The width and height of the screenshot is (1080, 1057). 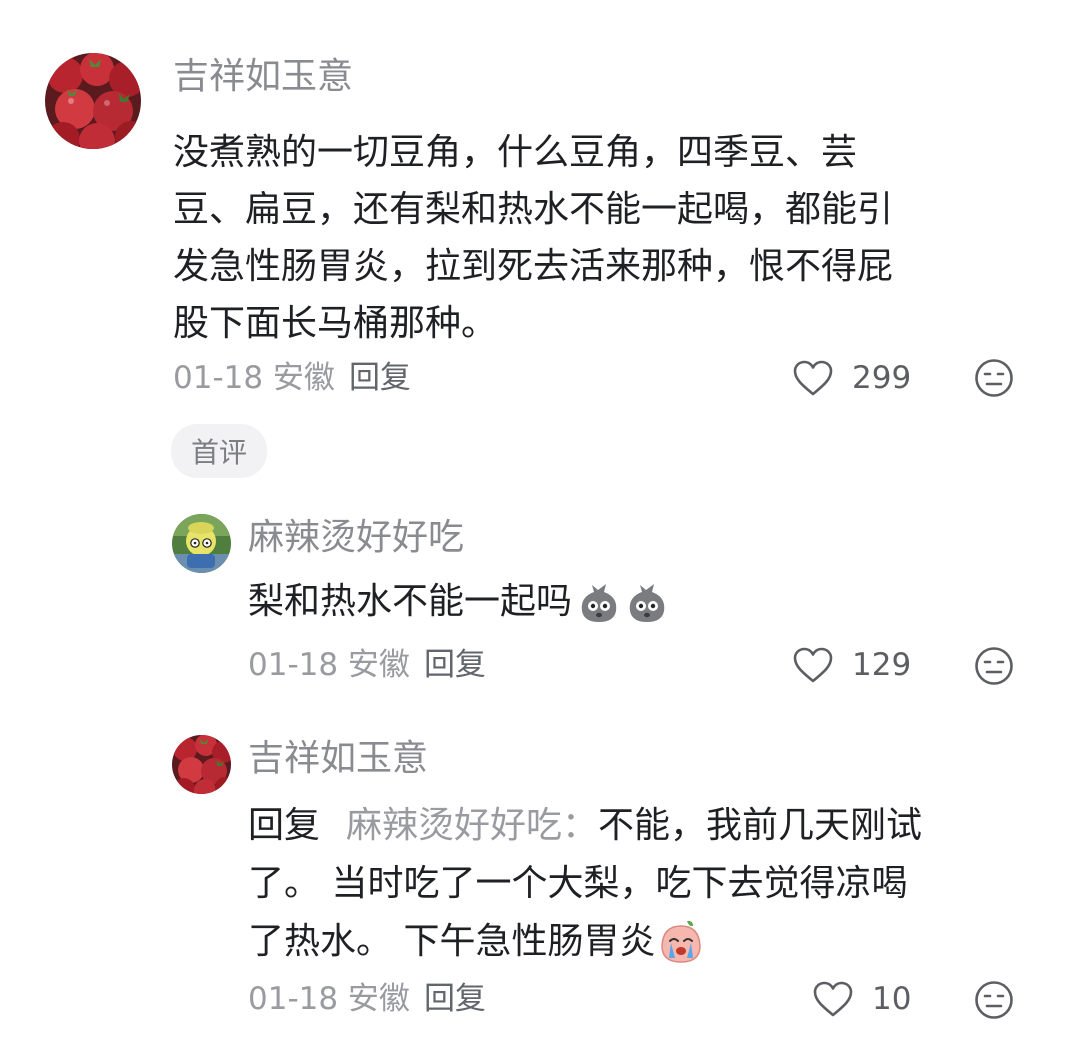 I want to click on reply-line: 回复 麻辣烫好好吃：不能，我前几天刚试, so click(x=648, y=826).